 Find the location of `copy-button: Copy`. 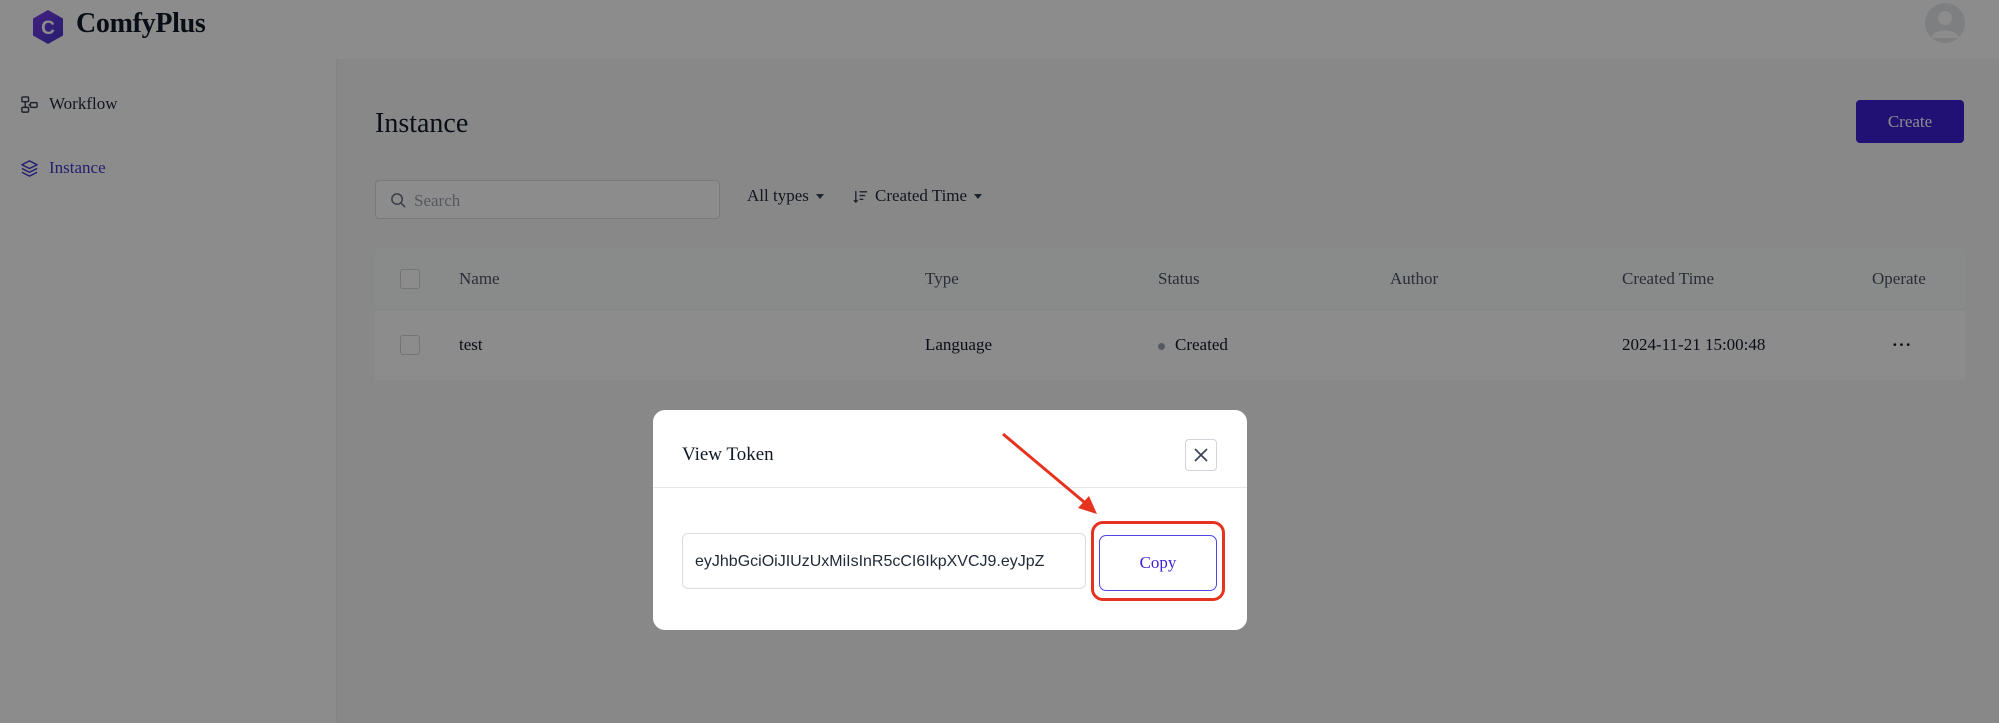

copy-button: Copy is located at coordinates (1158, 563).